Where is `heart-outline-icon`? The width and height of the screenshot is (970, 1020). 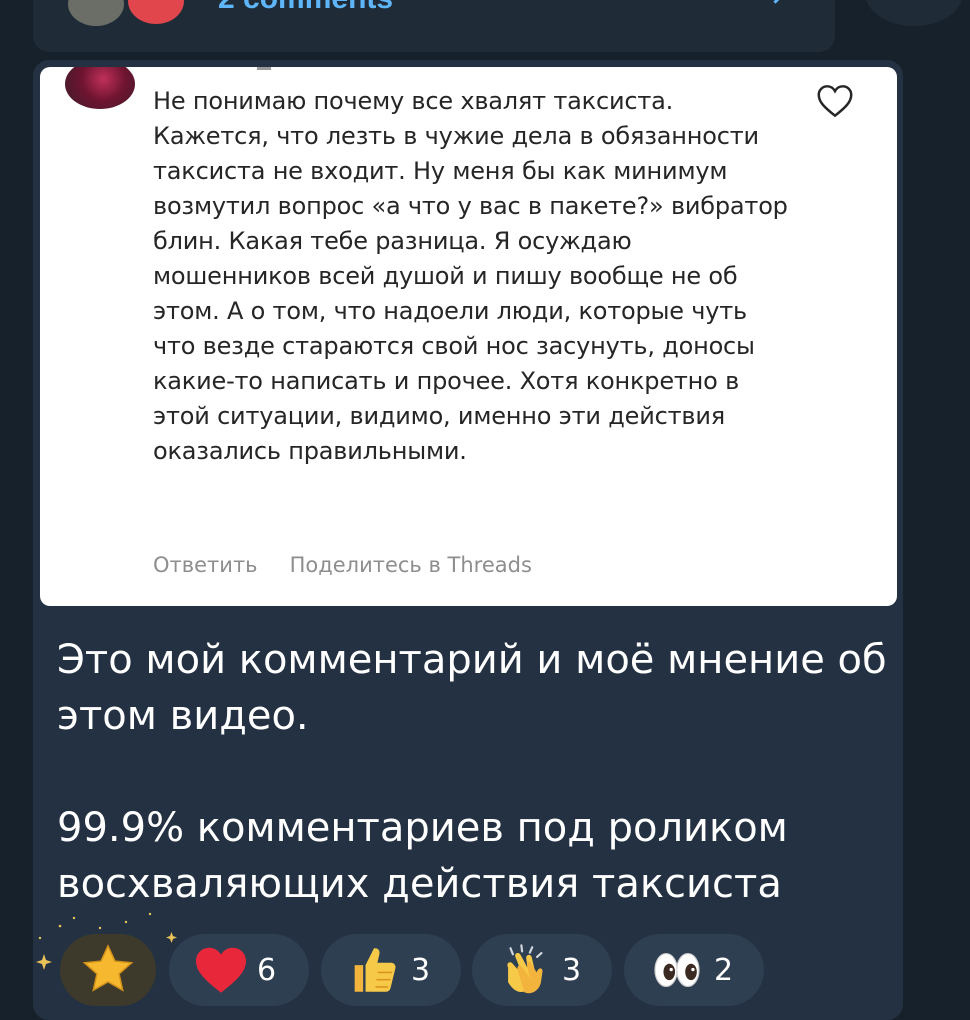 heart-outline-icon is located at coordinates (835, 101).